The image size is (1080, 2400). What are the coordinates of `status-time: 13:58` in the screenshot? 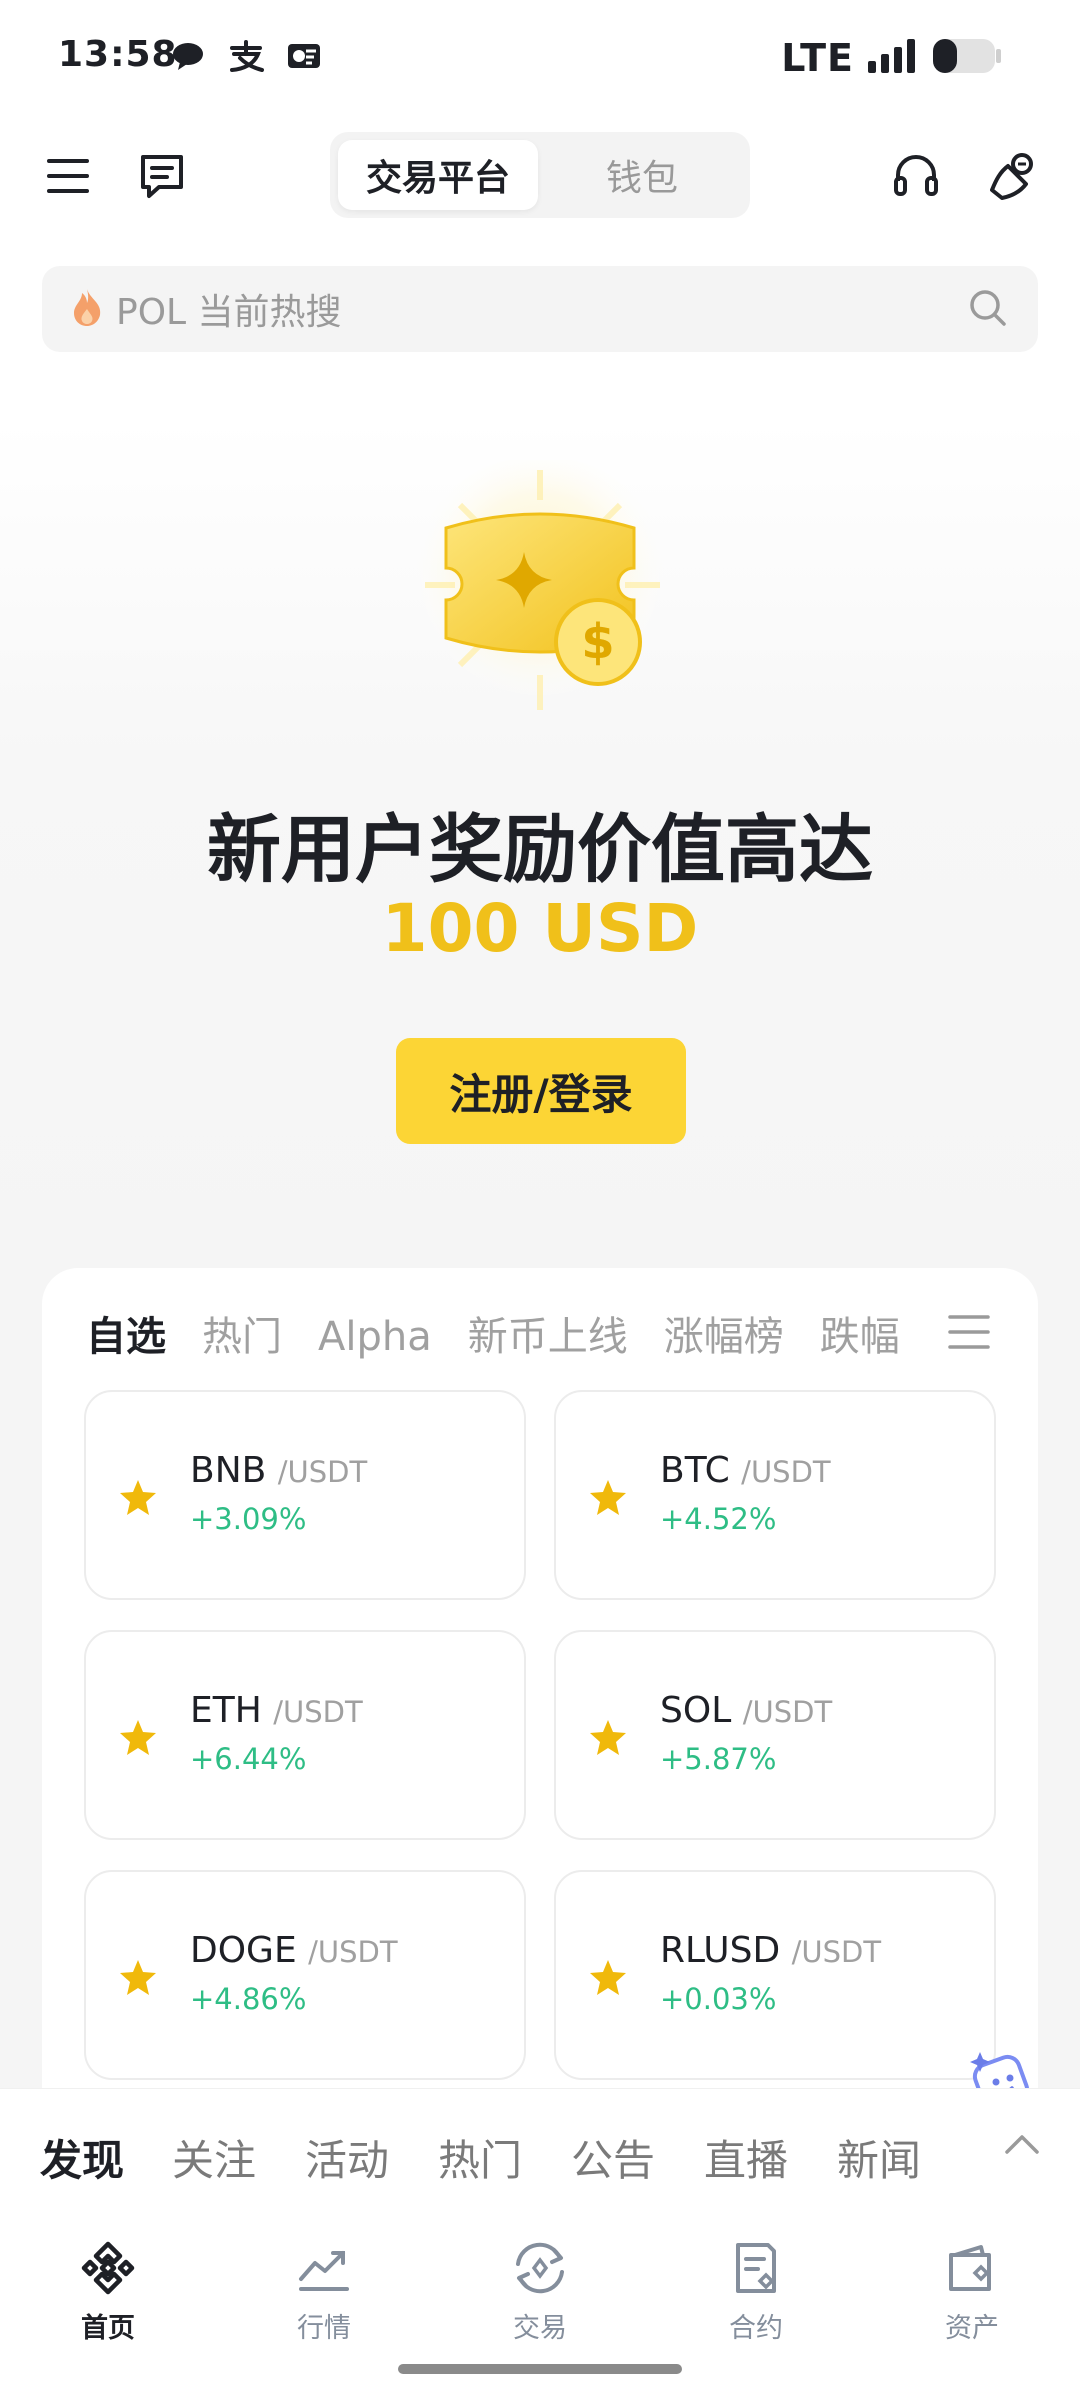 It's located at (118, 54).